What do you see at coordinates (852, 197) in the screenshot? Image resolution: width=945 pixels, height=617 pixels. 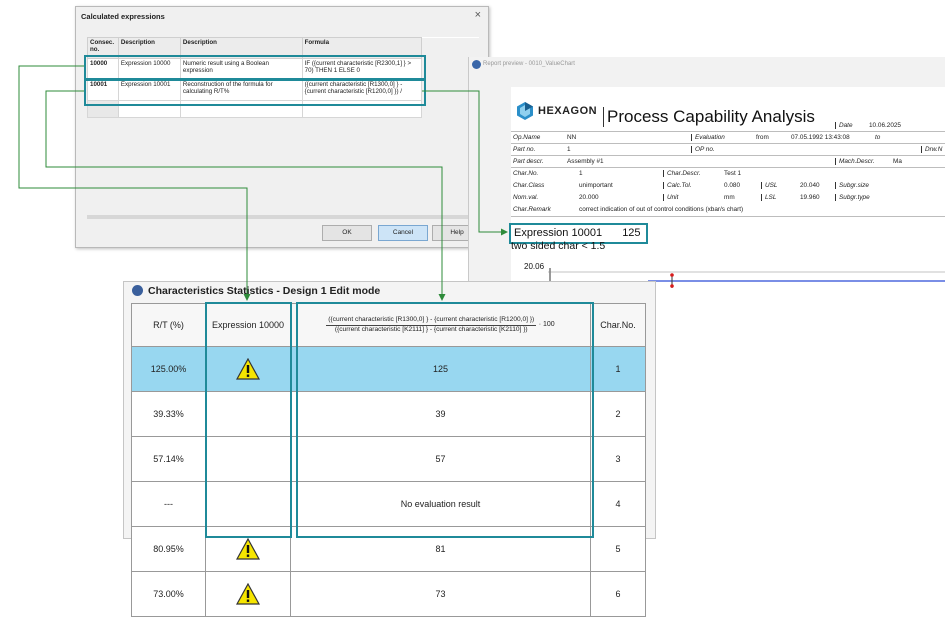 I see `subgr-type-label: Subgr.type` at bounding box center [852, 197].